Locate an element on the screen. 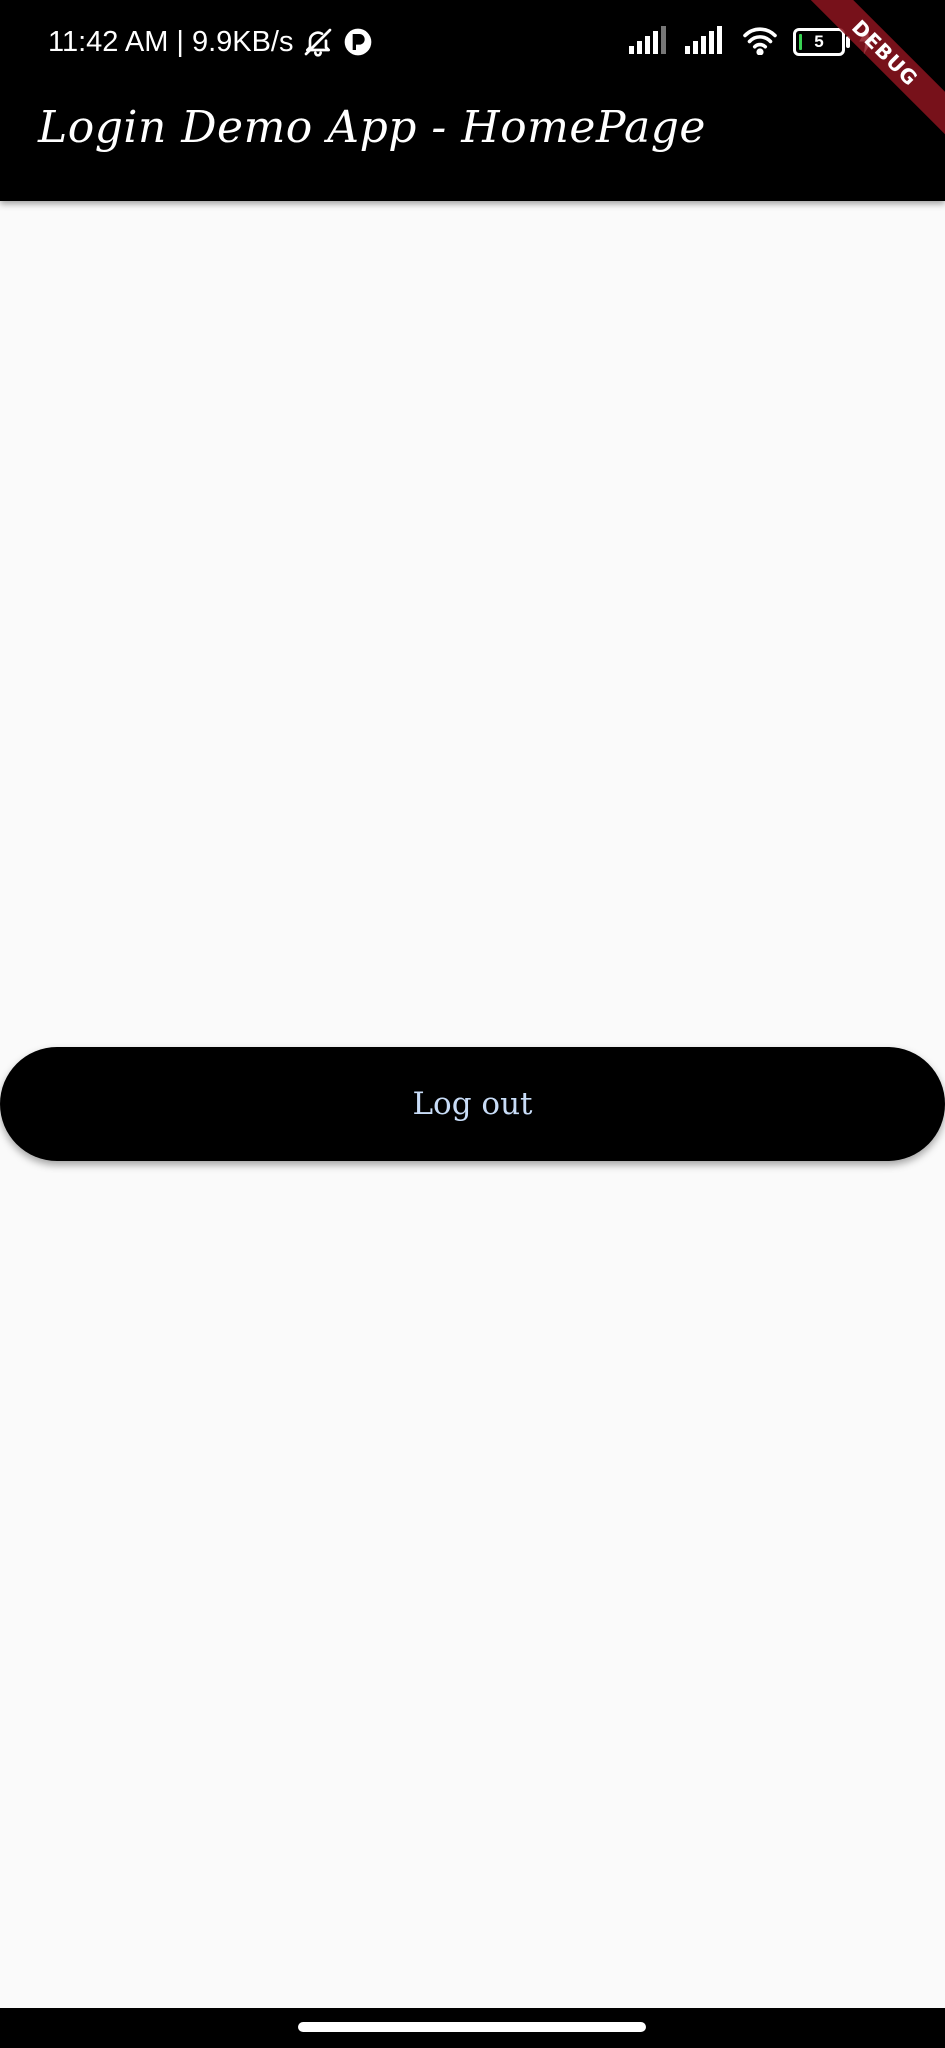  battery-icon: 5 is located at coordinates (821, 42).